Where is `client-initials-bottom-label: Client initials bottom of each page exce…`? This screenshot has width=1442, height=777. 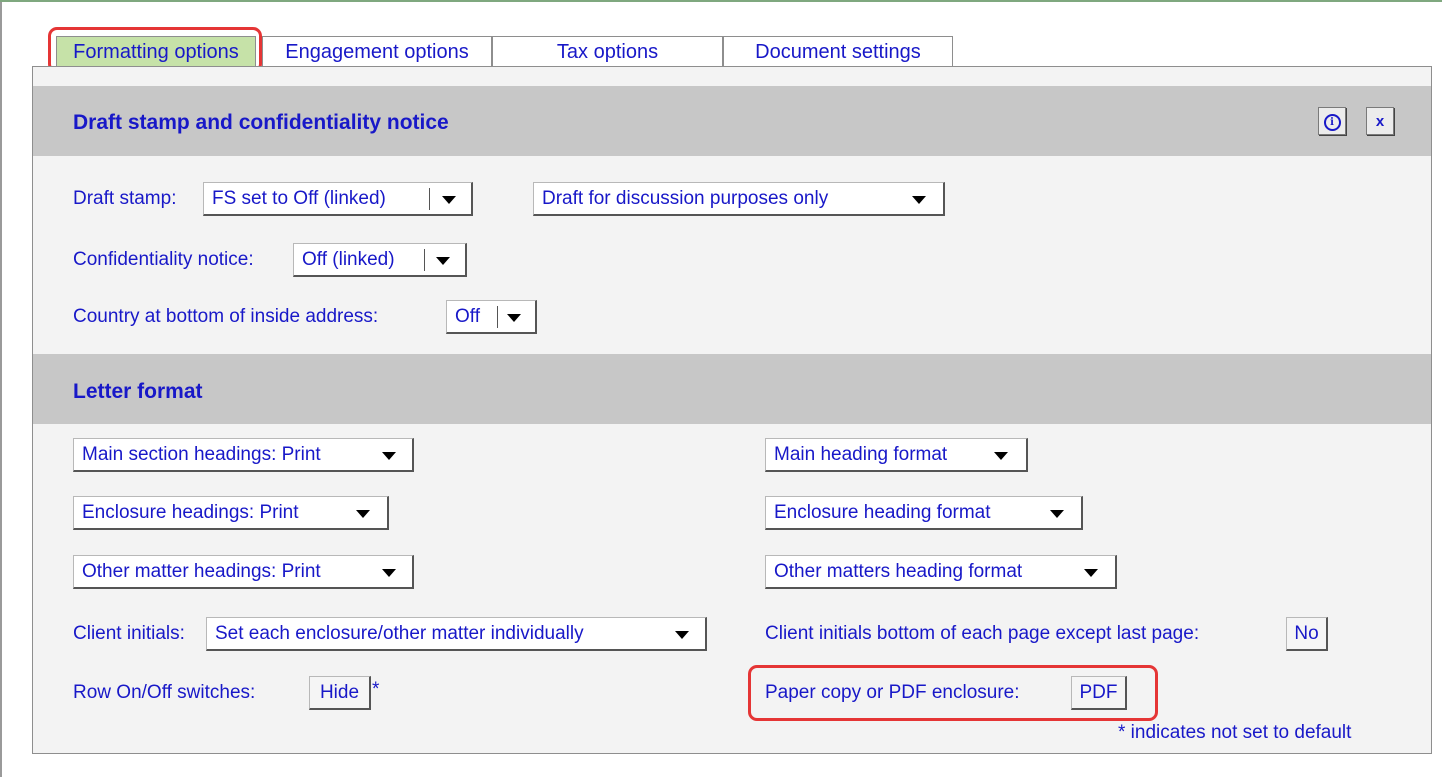
client-initials-bottom-label: Client initials bottom of each page exce… is located at coordinates (982, 633).